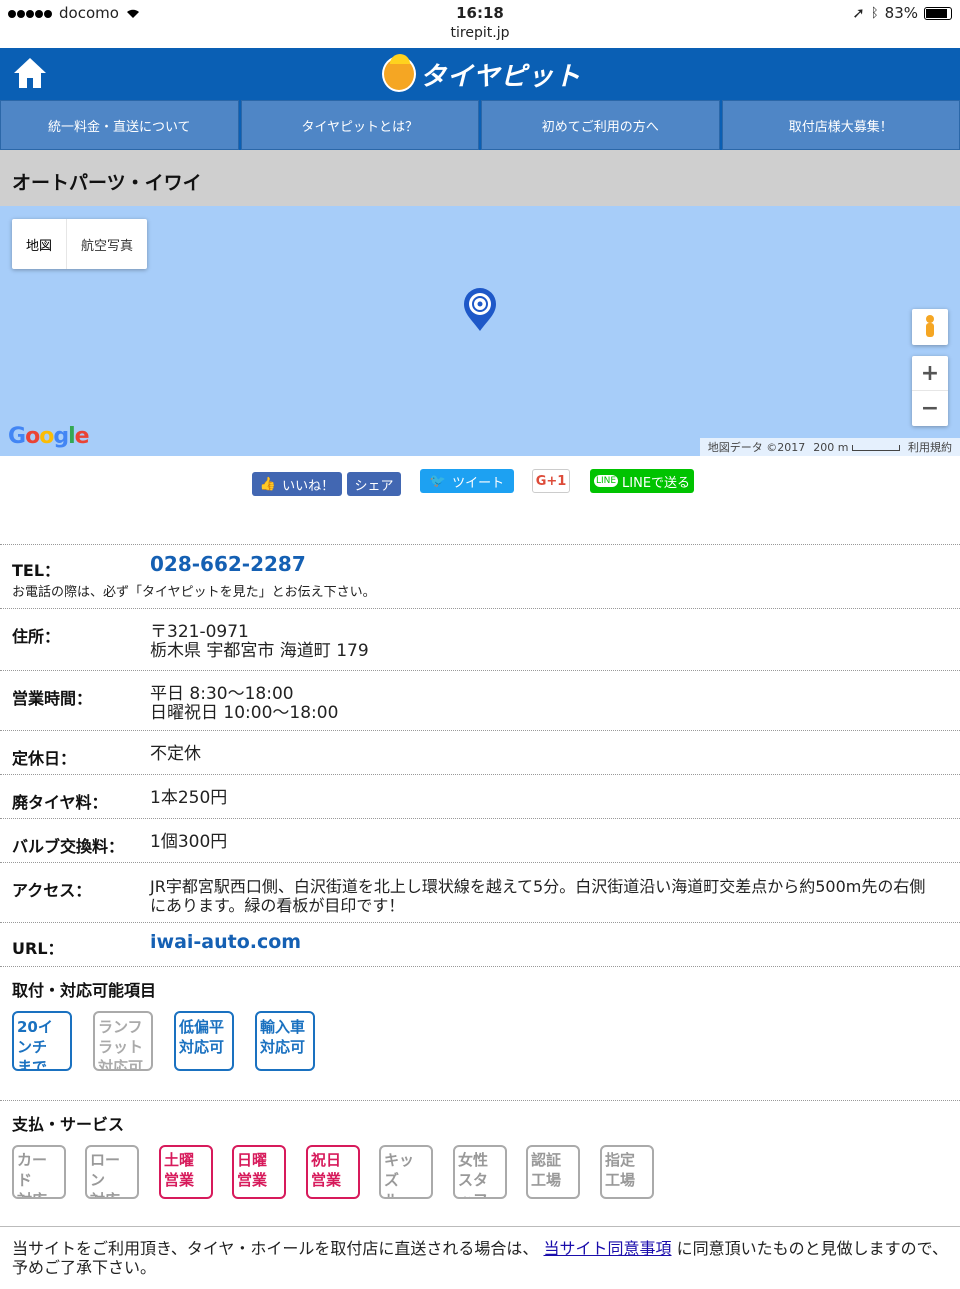 The width and height of the screenshot is (960, 1289). What do you see at coordinates (545, 942) in the screenshot?
I see `shop-url-link: iwai-auto.com` at bounding box center [545, 942].